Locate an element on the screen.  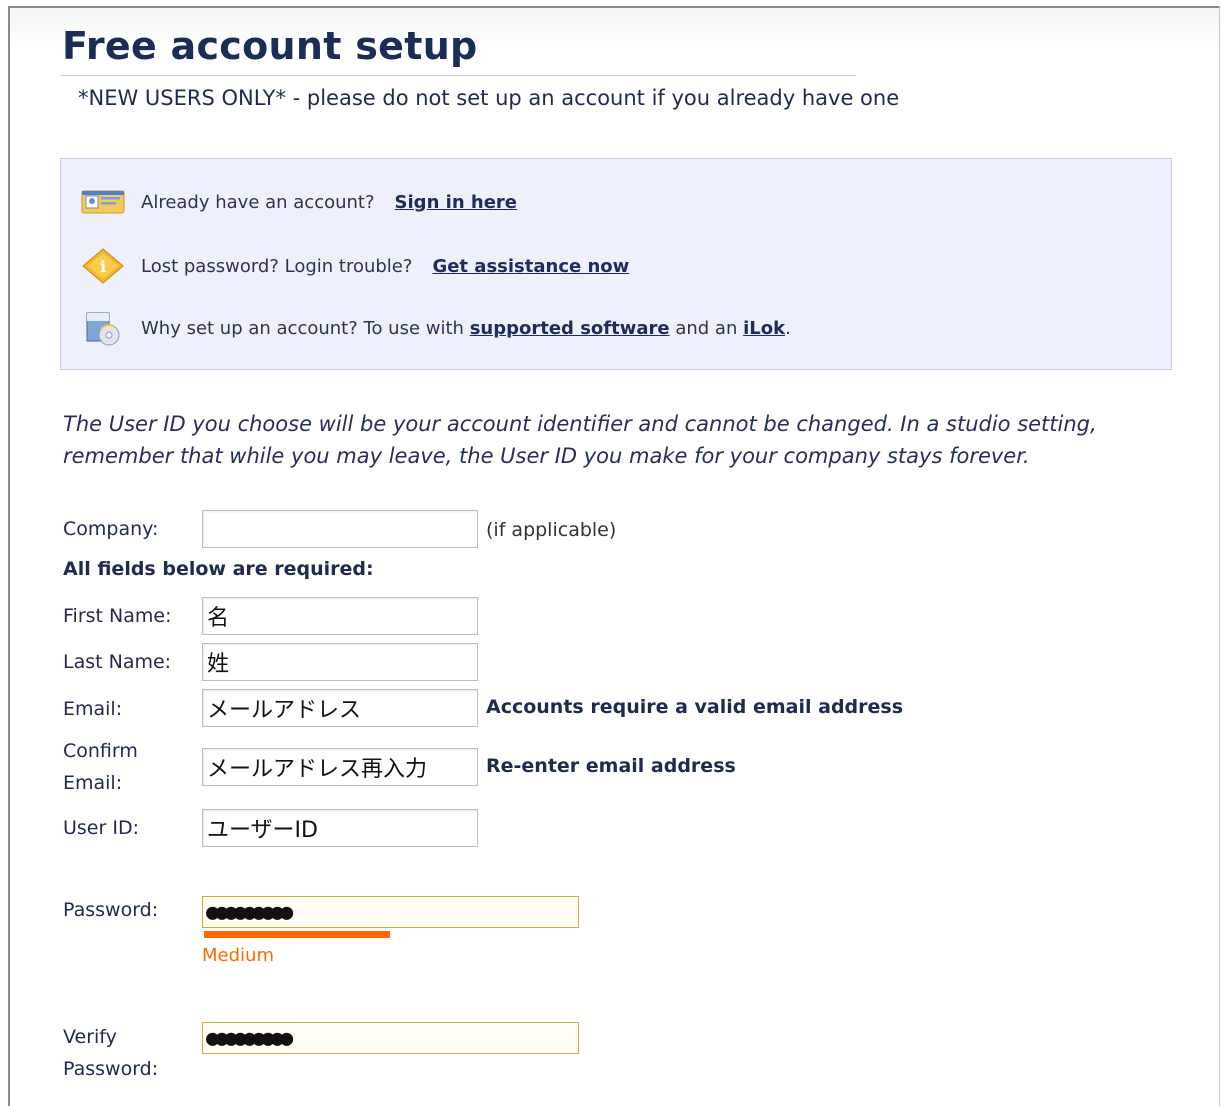
confirm-email-label-line1: Confirm is located at coordinates (100, 751).